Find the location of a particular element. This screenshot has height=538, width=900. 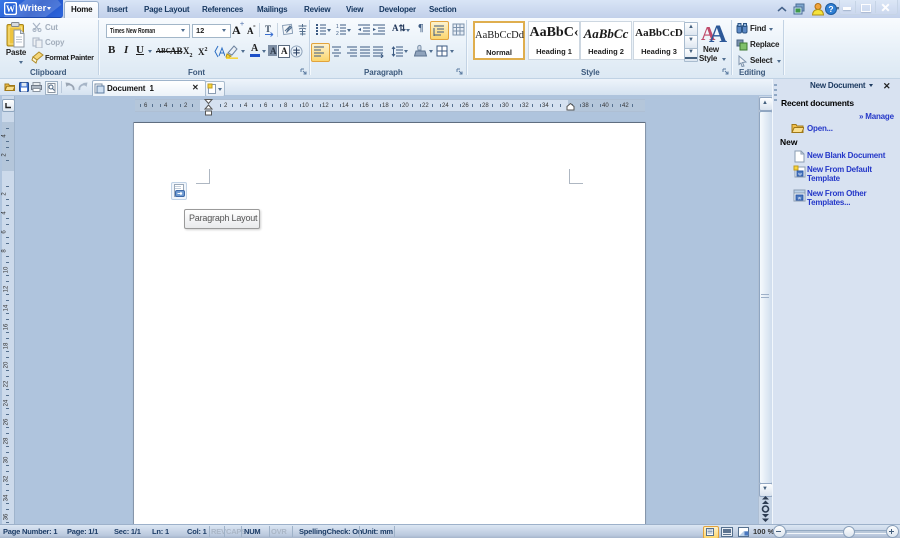

svg-text: T is located at coordinates (268, 29).